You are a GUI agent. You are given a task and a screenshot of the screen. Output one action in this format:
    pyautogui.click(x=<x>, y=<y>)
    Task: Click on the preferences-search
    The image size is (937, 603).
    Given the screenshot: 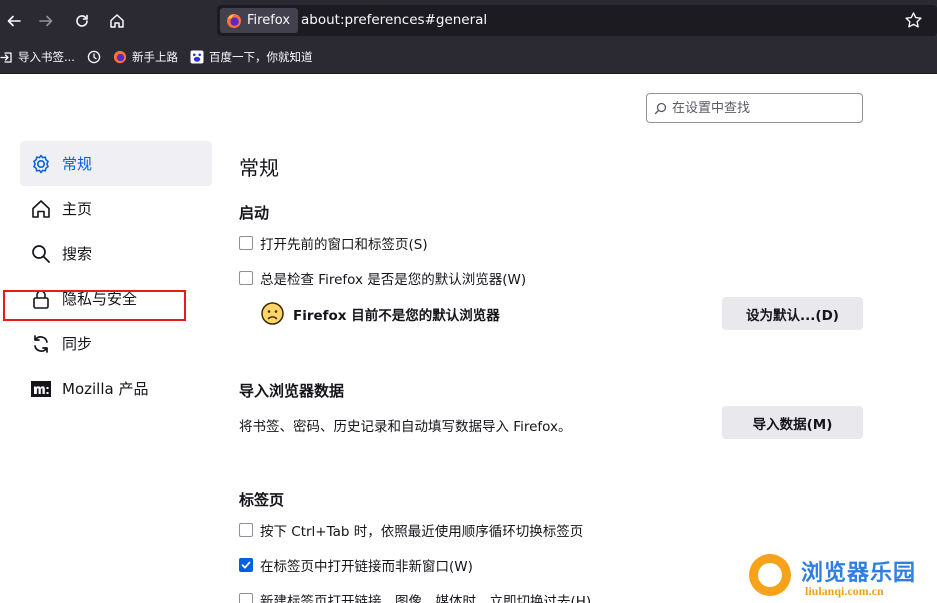 What is the action you would take?
    pyautogui.click(x=754, y=108)
    